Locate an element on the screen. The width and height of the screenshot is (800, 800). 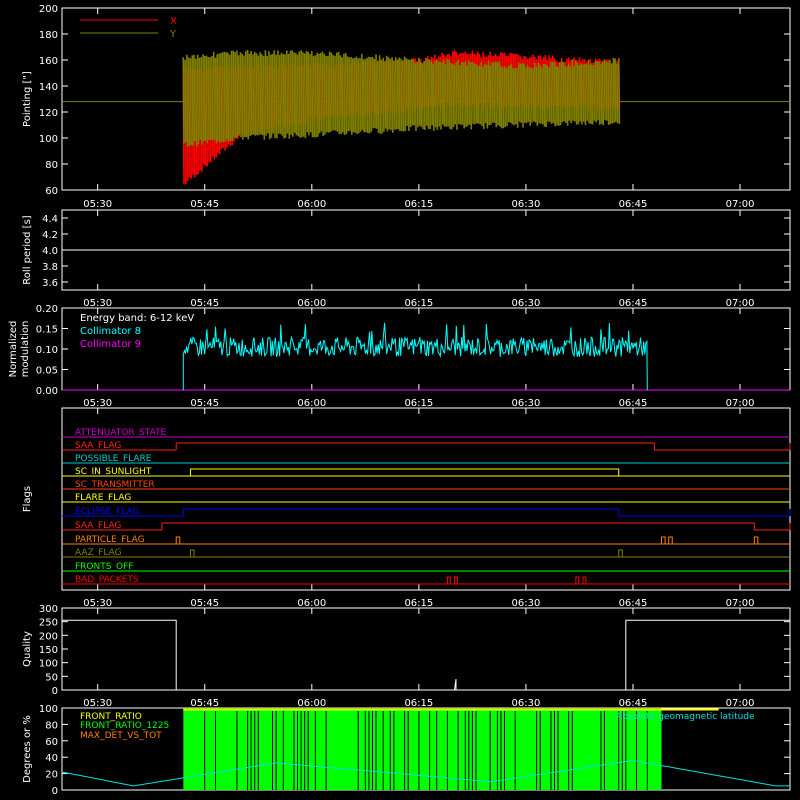
y-tick-label: 3.6 is located at coordinates (50, 283).